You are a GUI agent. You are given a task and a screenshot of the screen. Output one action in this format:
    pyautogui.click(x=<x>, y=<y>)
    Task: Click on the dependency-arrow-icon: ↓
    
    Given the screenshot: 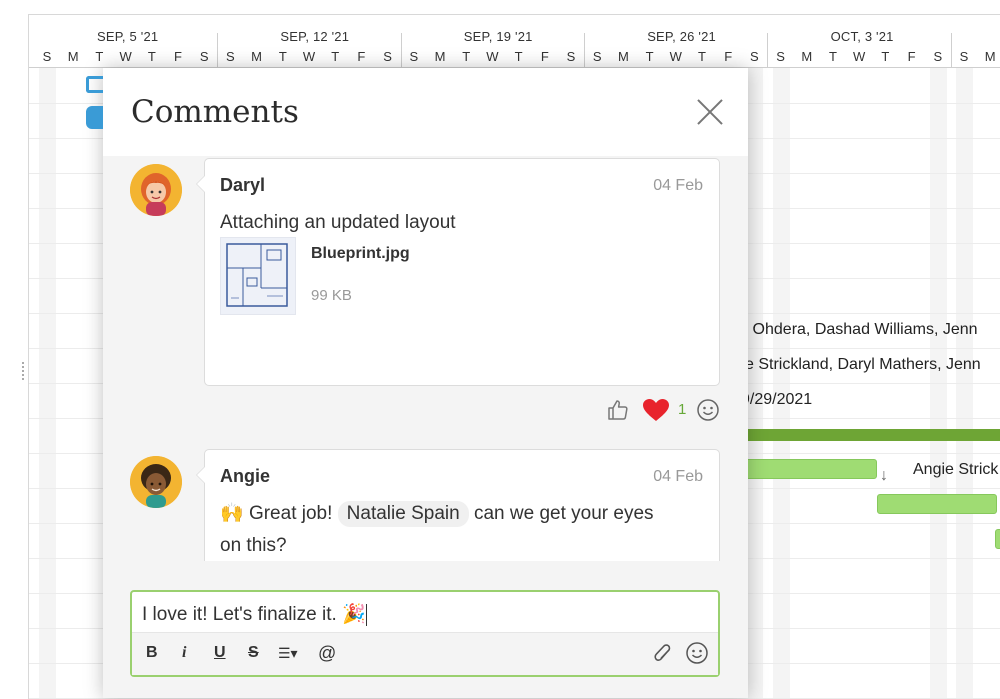 What is the action you would take?
    pyautogui.click(x=884, y=475)
    